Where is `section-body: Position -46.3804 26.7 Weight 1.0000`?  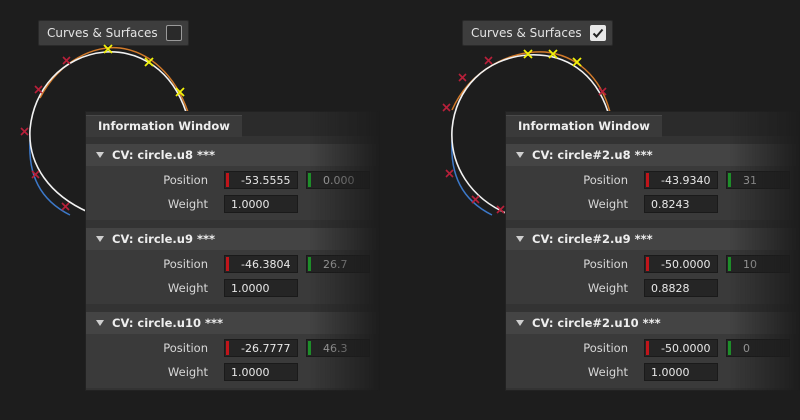 section-body: Position -46.3804 26.7 Weight 1.0000 is located at coordinates (232, 277).